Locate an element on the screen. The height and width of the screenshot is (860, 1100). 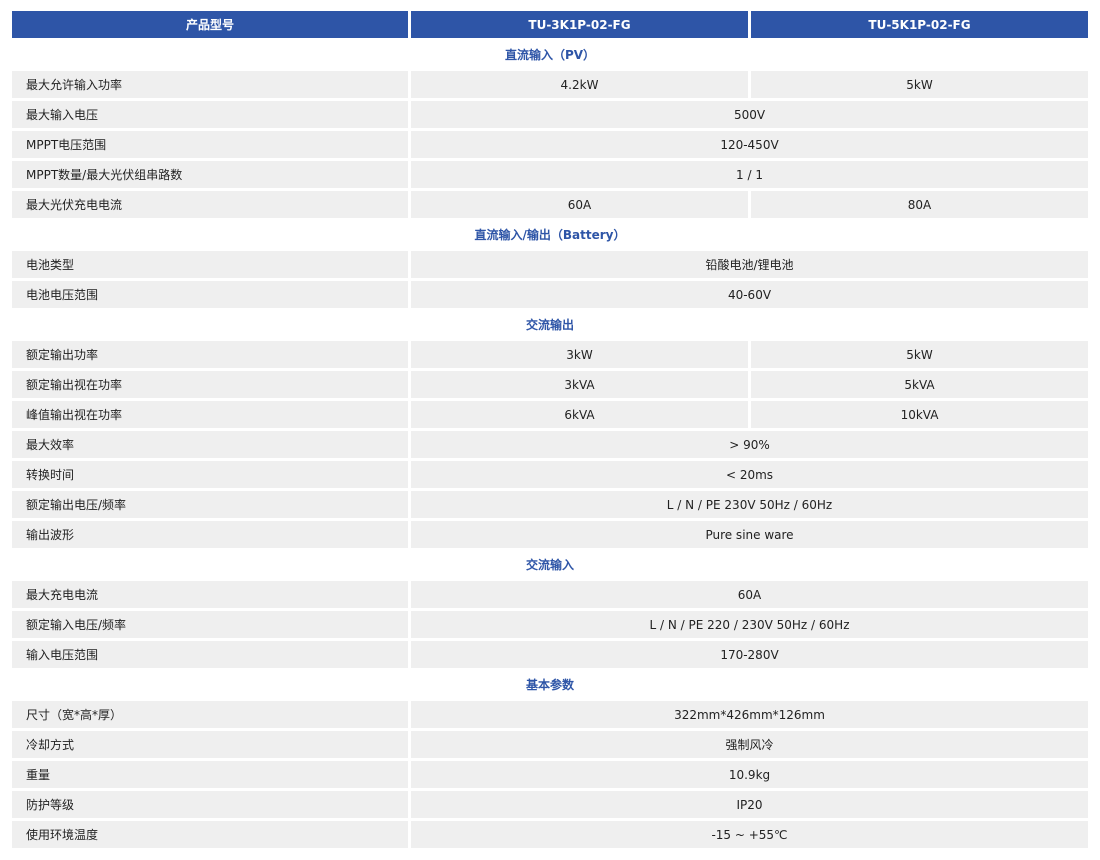
row-label: 电池电压范围 is located at coordinates (210, 294).